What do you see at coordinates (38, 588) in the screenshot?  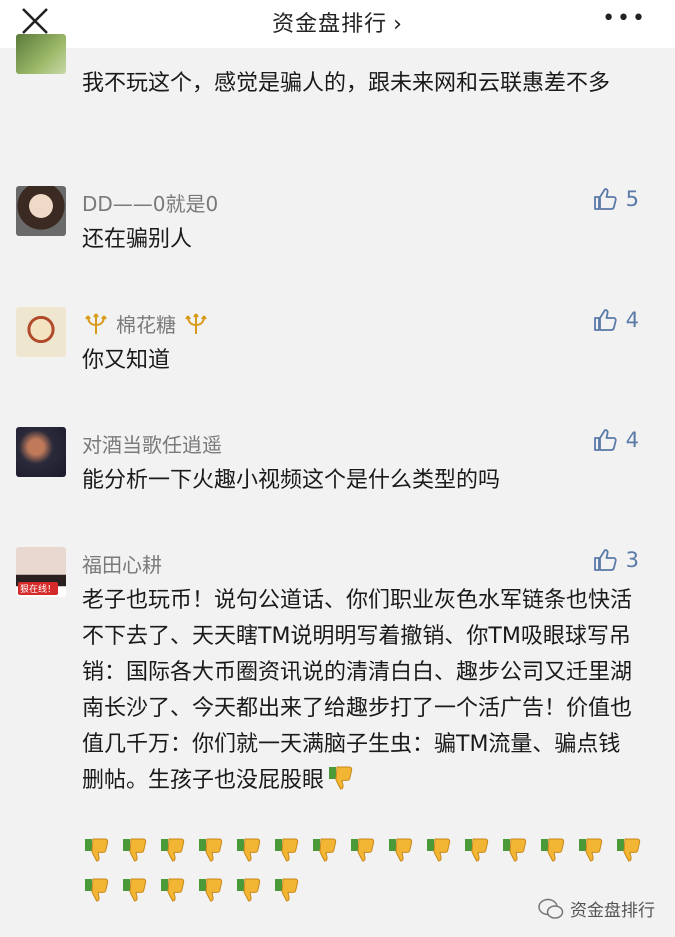 I see `avatar-badge: 狠在线！` at bounding box center [38, 588].